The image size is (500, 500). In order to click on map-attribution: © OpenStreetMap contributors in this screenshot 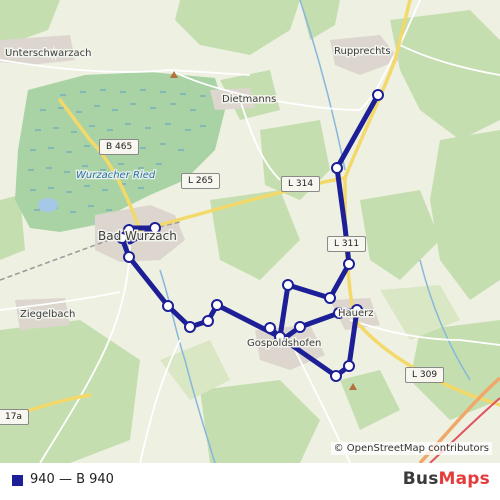, I will do `click(411, 448)`.